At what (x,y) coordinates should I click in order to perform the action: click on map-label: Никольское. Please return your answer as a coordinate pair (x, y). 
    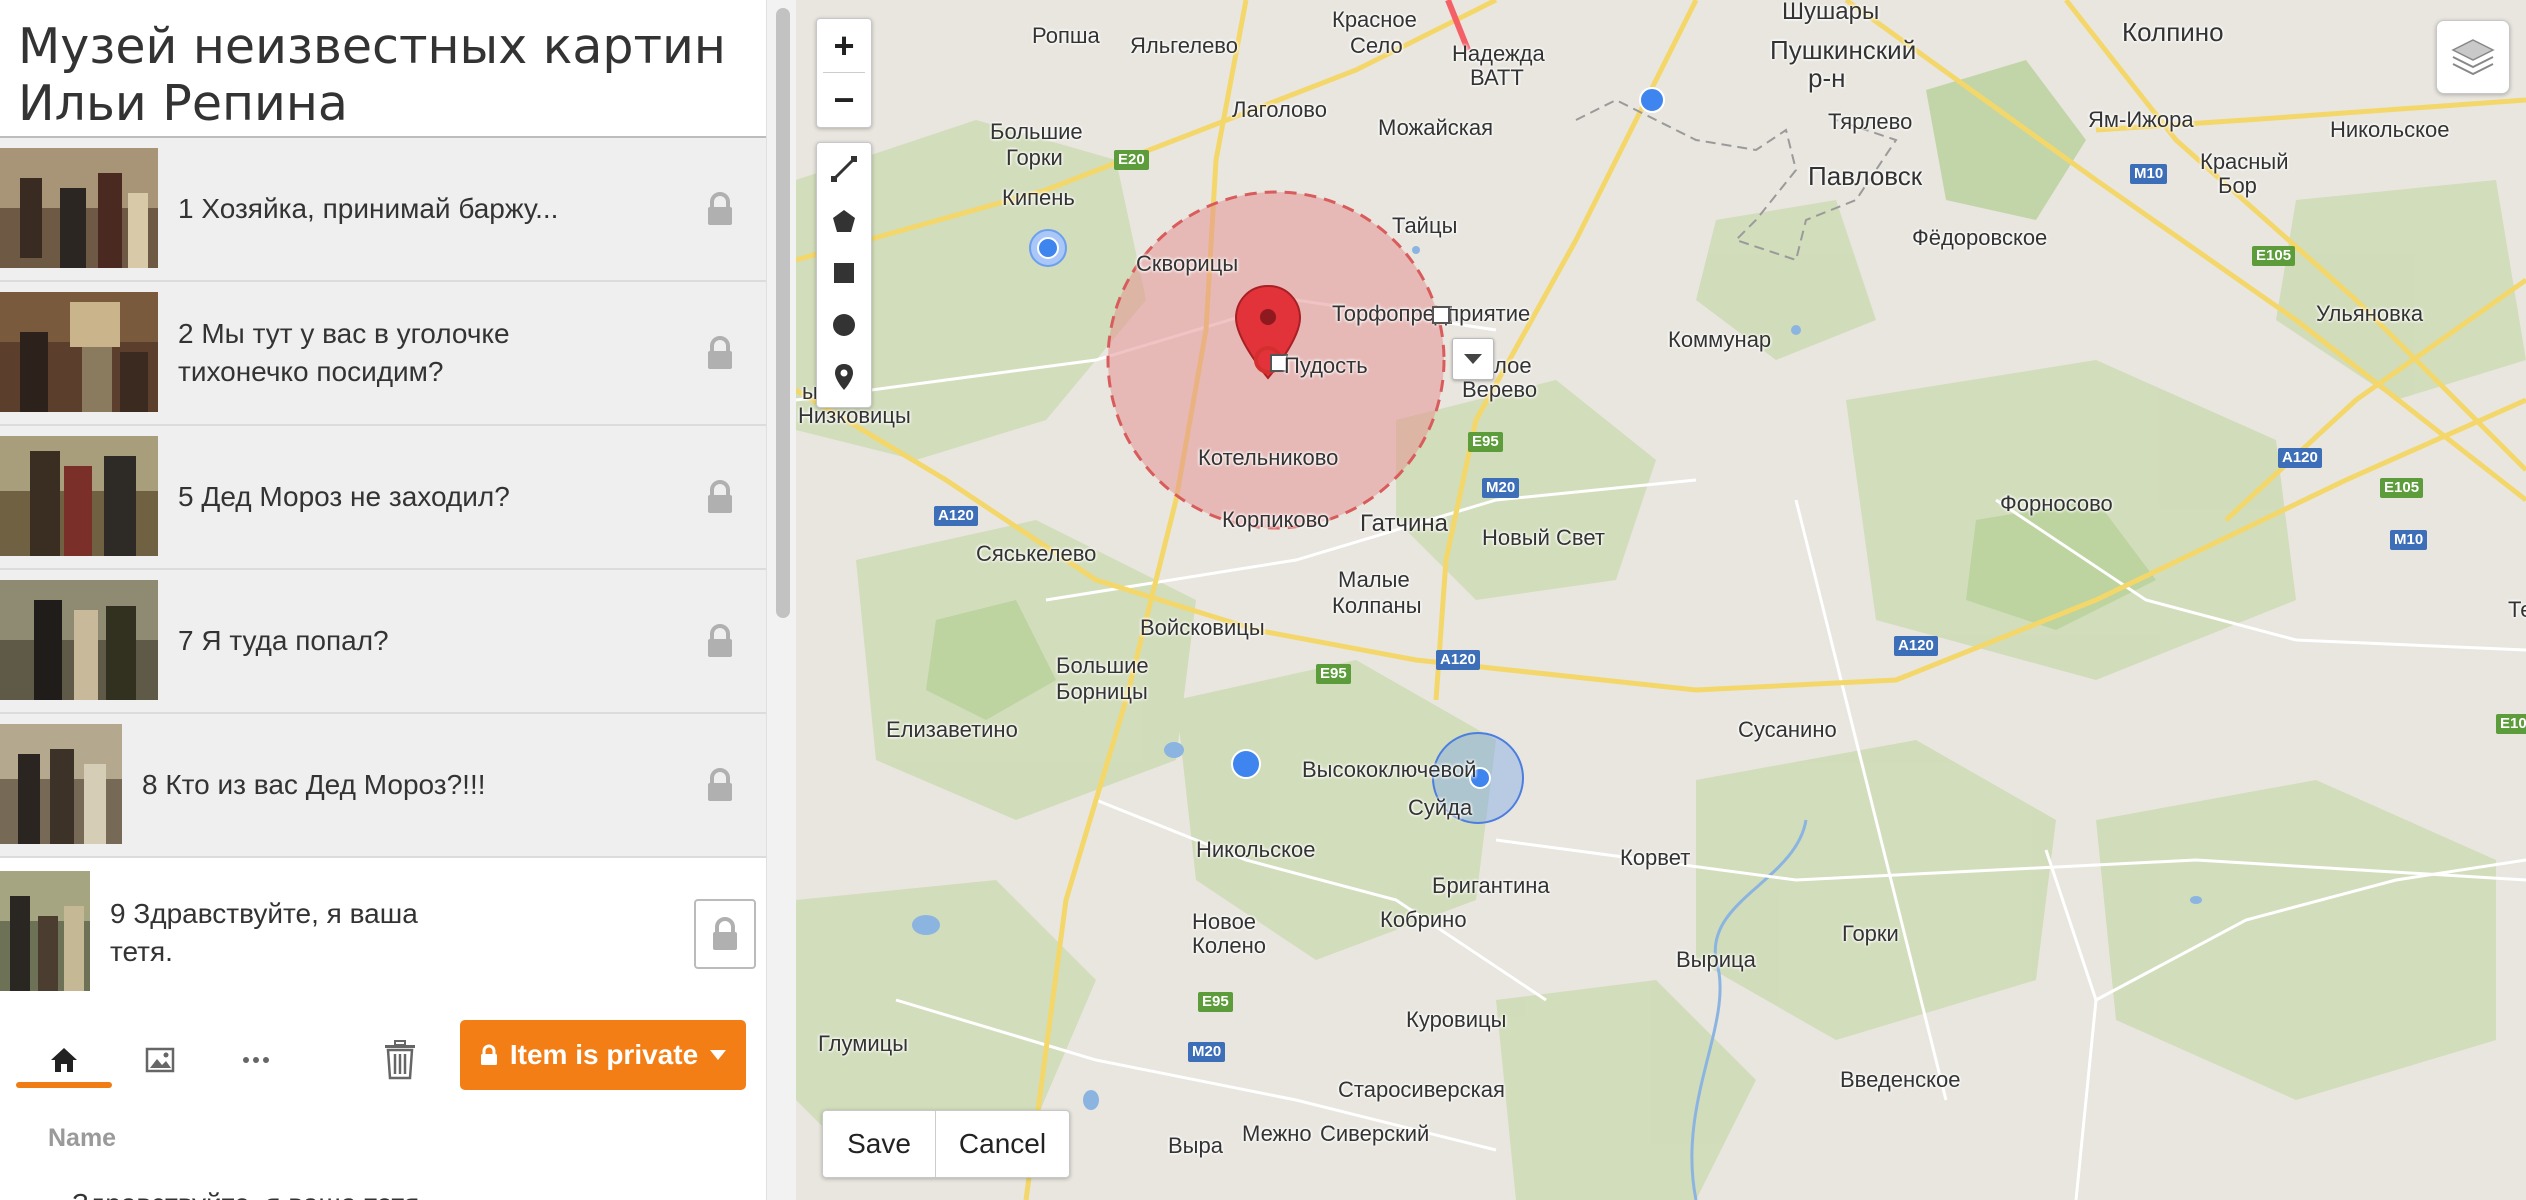
    Looking at the image, I should click on (2390, 129).